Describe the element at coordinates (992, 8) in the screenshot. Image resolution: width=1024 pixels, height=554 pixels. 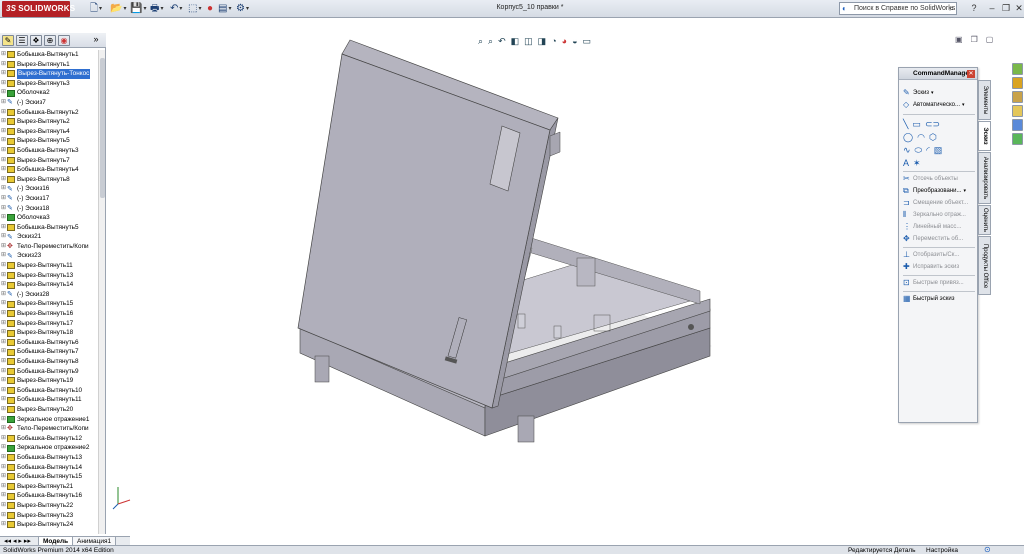
I see `minimize-button: –` at that location.